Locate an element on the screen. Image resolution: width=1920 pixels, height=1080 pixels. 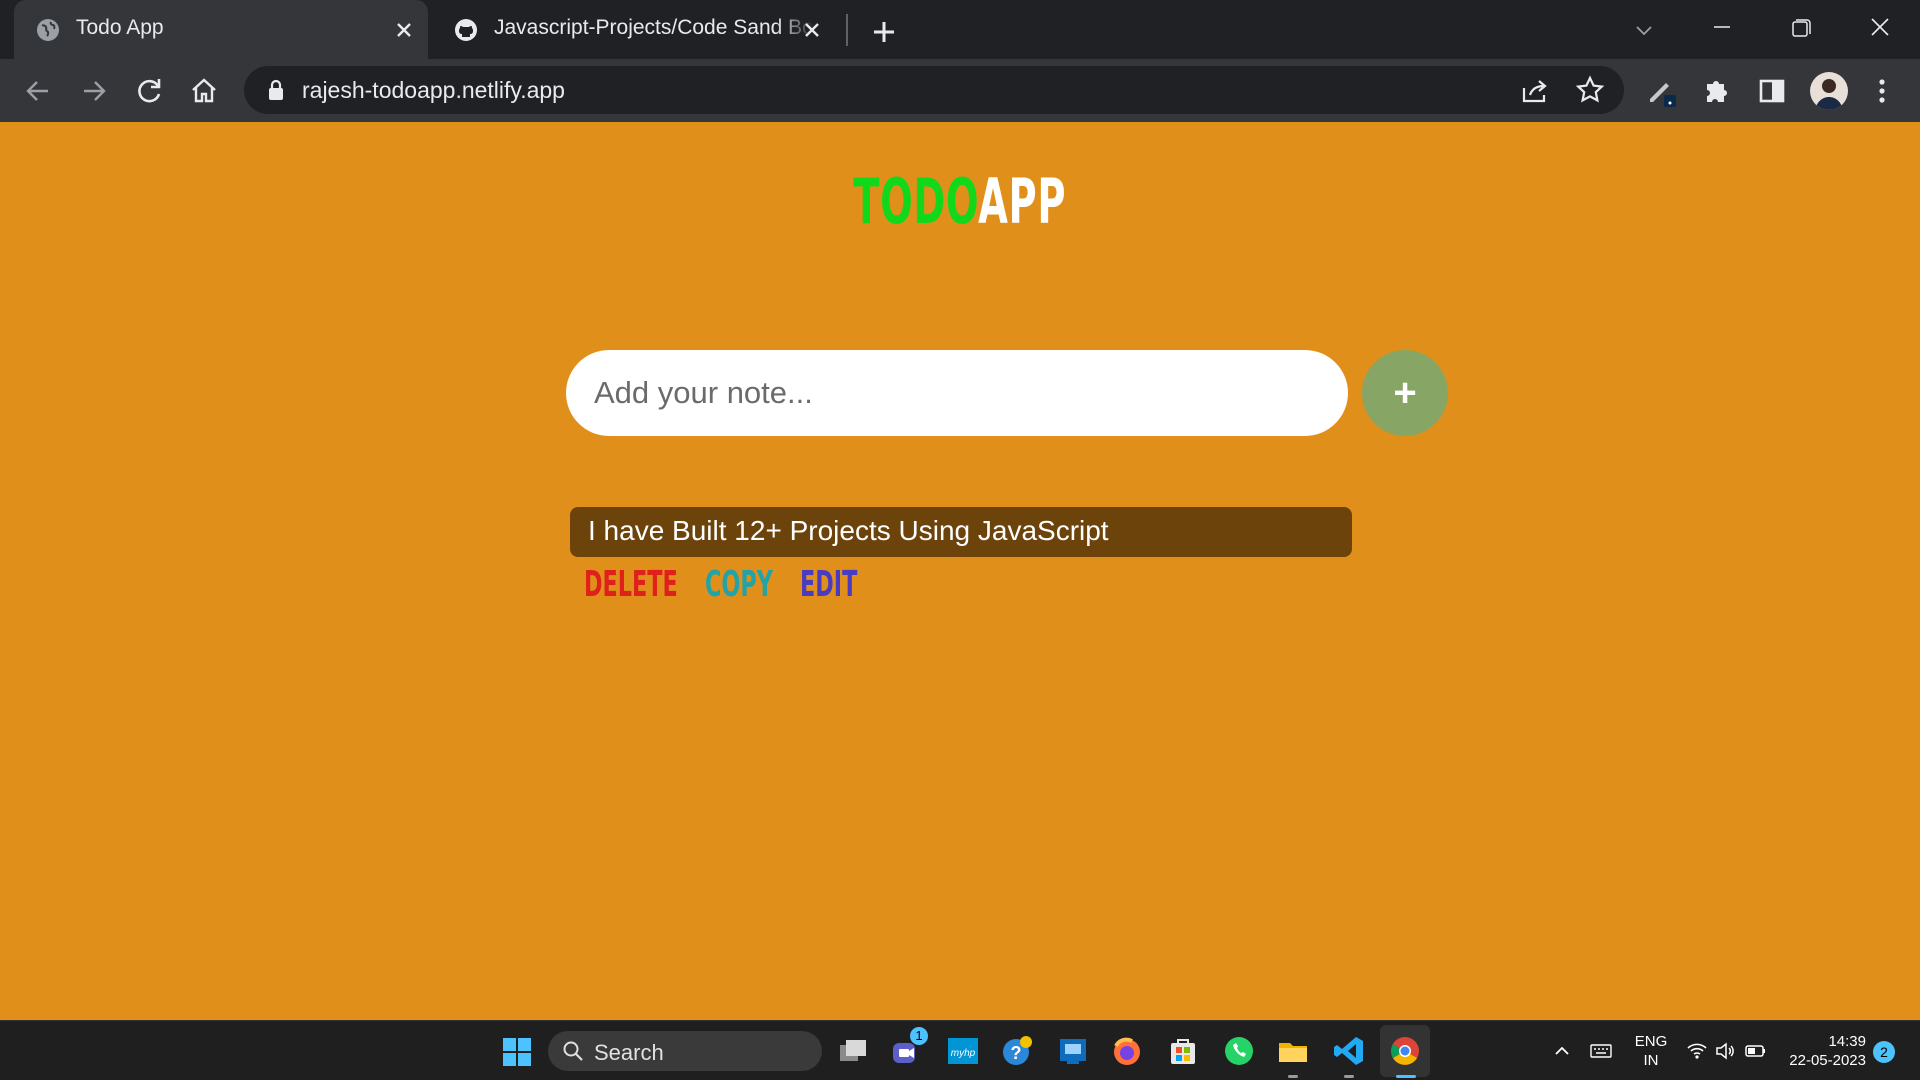
clock-time: 14:39 is located at coordinates (1847, 1041).